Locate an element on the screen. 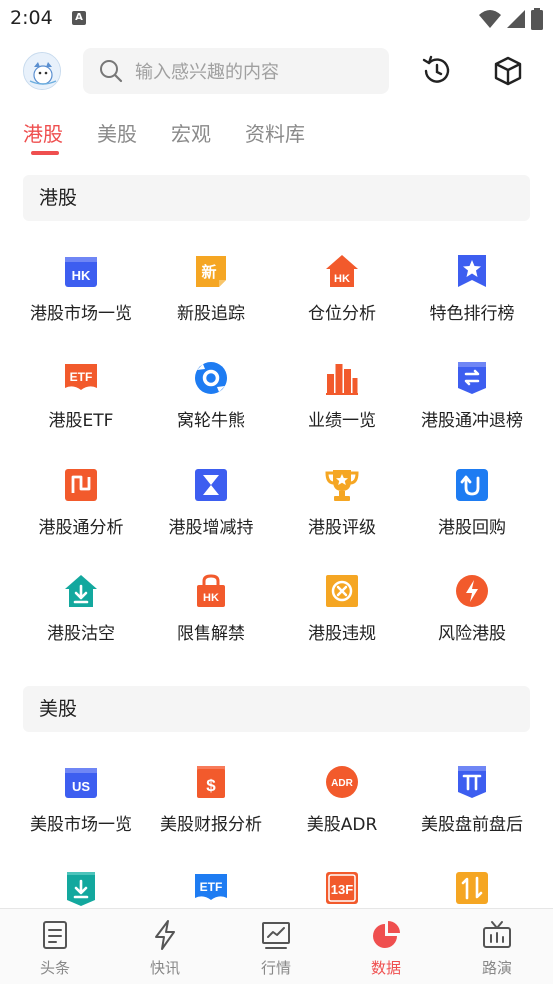  nav-item-news: 头条 is located at coordinates (55, 946).